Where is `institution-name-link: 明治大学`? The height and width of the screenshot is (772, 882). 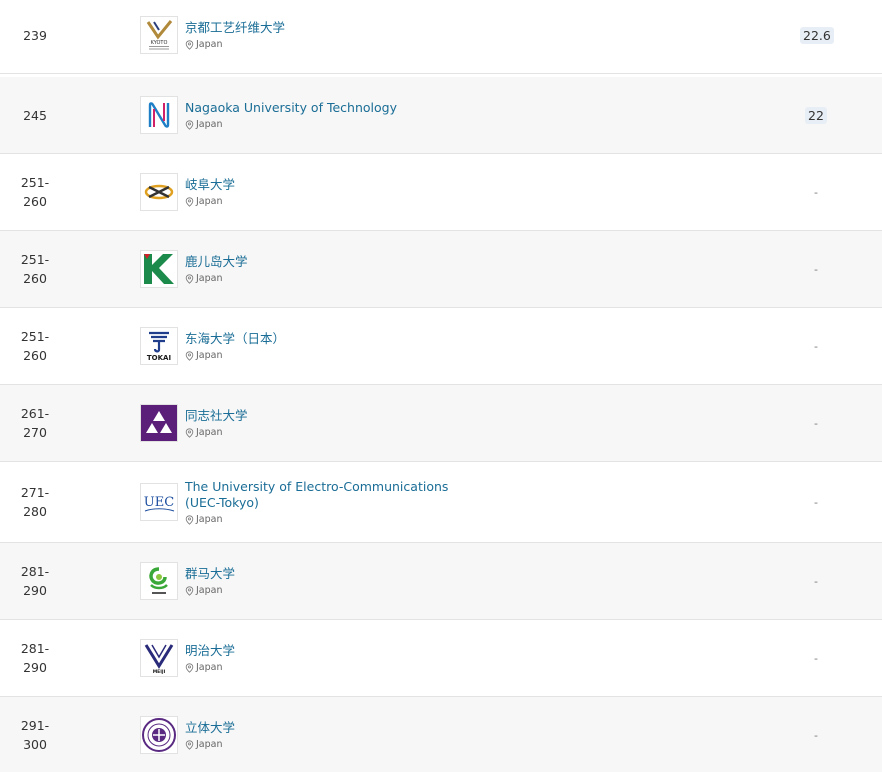
institution-name-link: 明治大学 is located at coordinates (320, 651).